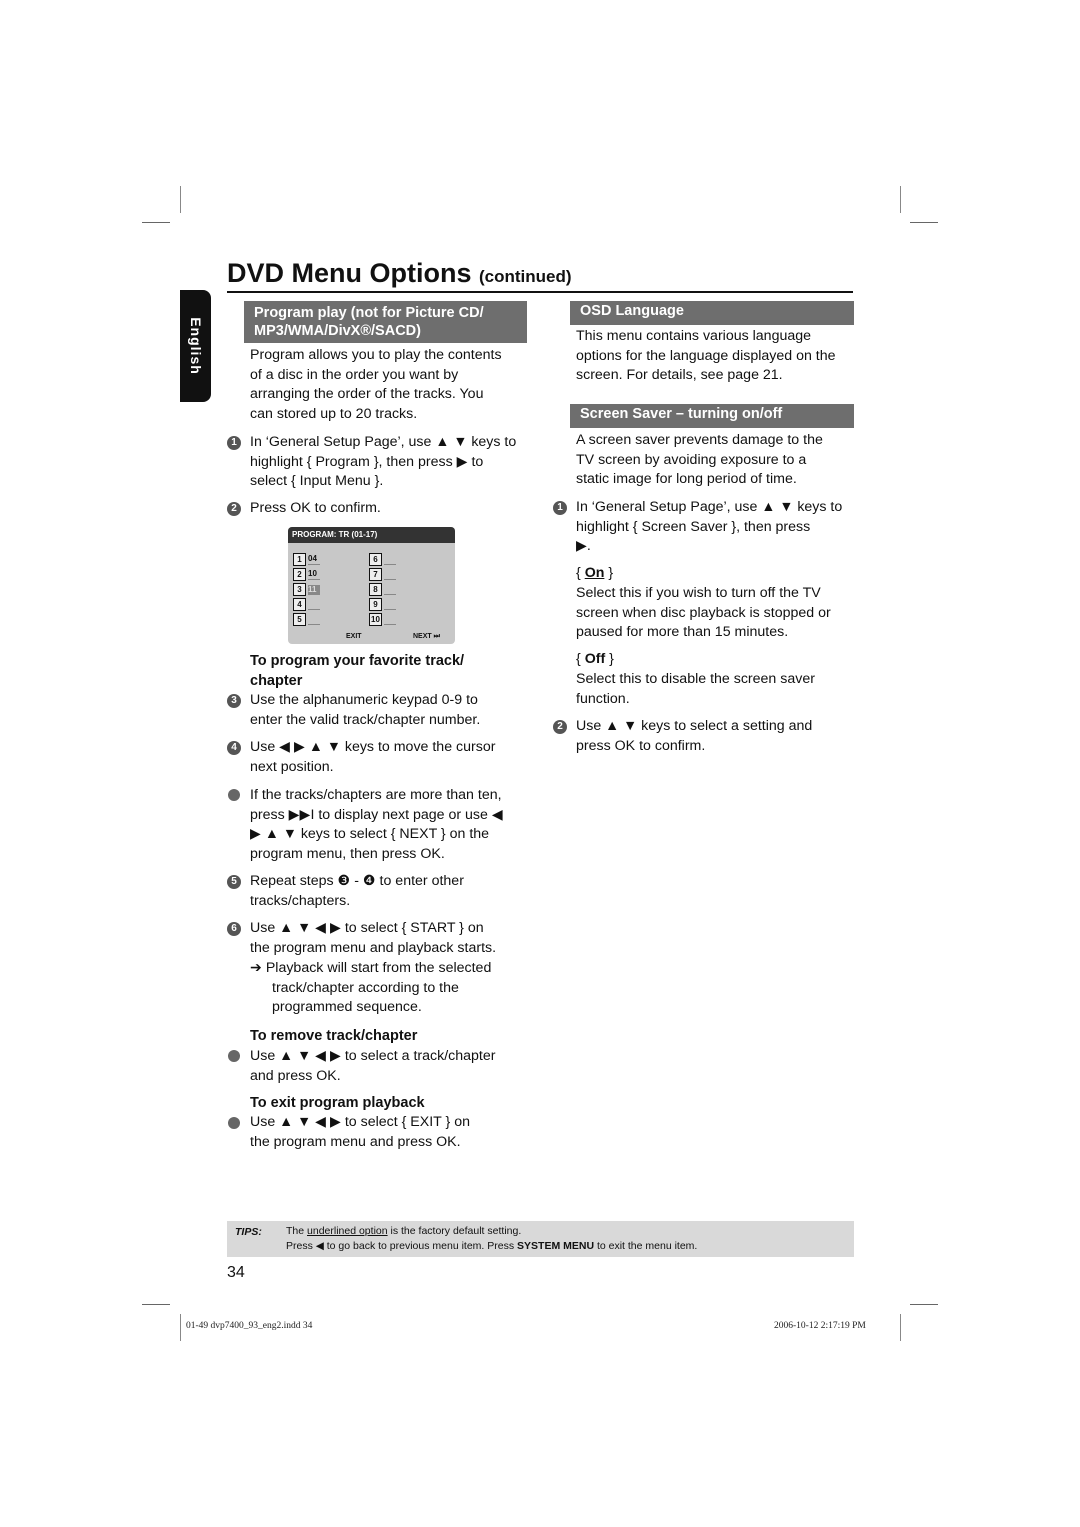  I want to click on step-number-icon: 6, so click(234, 929).